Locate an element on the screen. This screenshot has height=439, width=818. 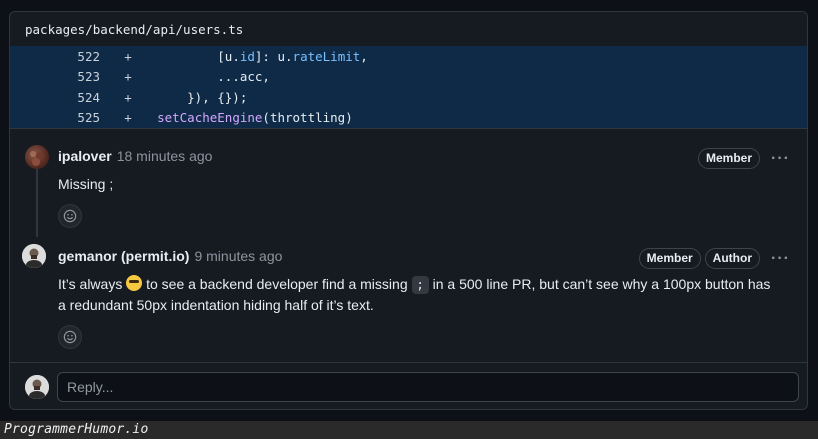
comment-header: ipalover 18 minutes ago is located at coordinates (135, 156).